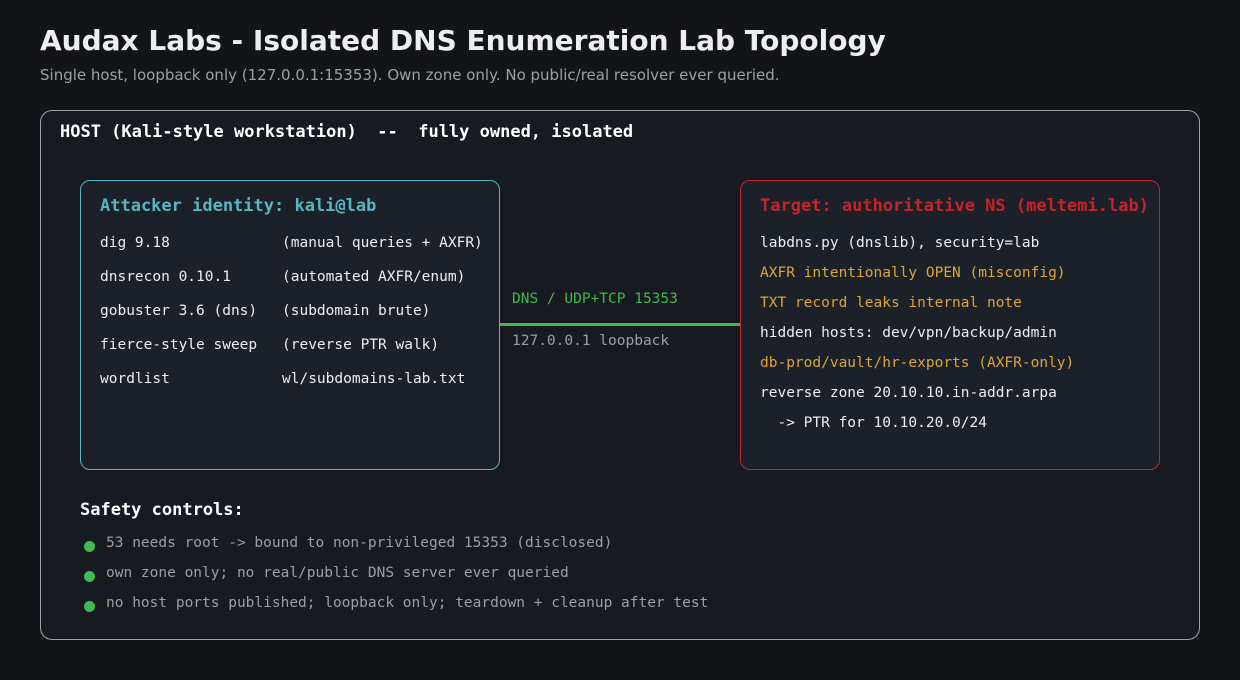 The image size is (1240, 680). Describe the element at coordinates (382, 243) in the screenshot. I see `tool-description: (manual queries + AXFR)` at that location.